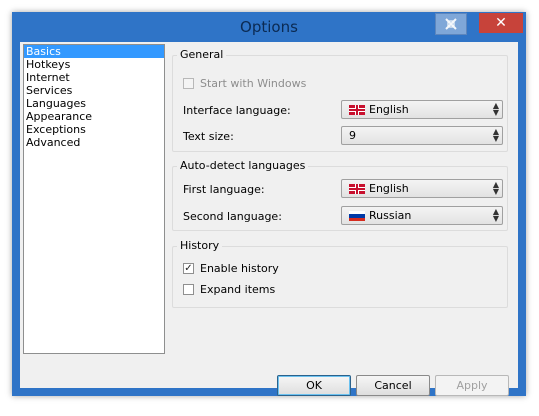  I want to click on interface-language-select: English ▲ ▼, so click(422, 109).